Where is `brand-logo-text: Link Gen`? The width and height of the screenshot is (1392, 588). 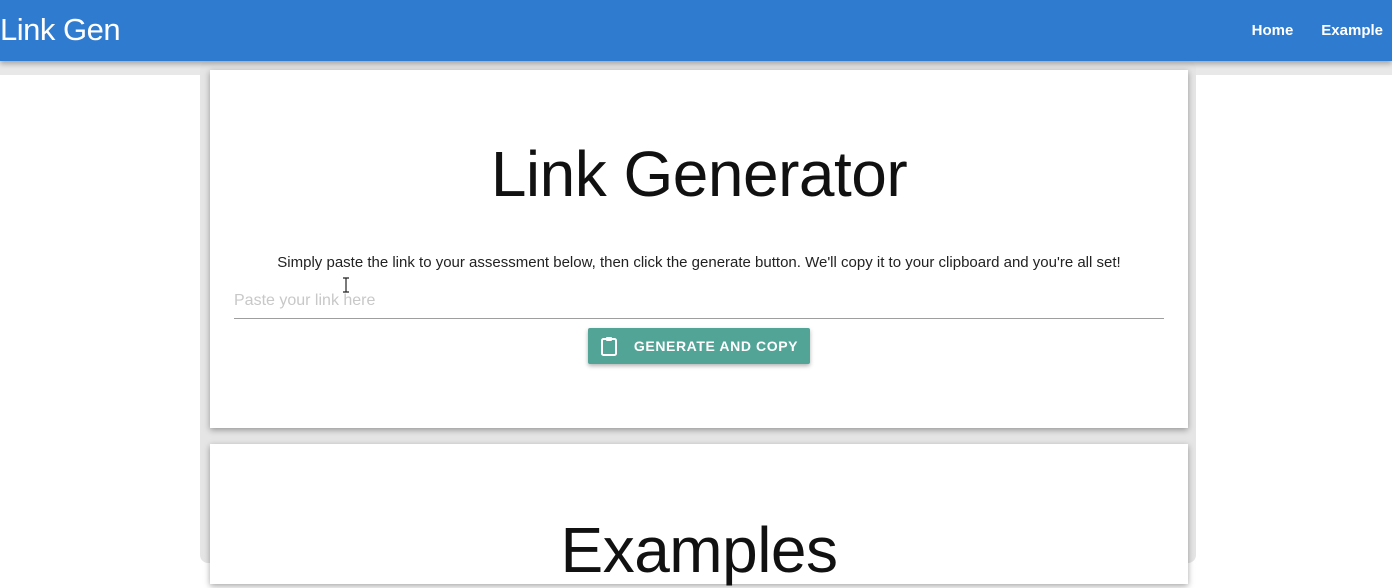
brand-logo-text: Link Gen is located at coordinates (60, 30).